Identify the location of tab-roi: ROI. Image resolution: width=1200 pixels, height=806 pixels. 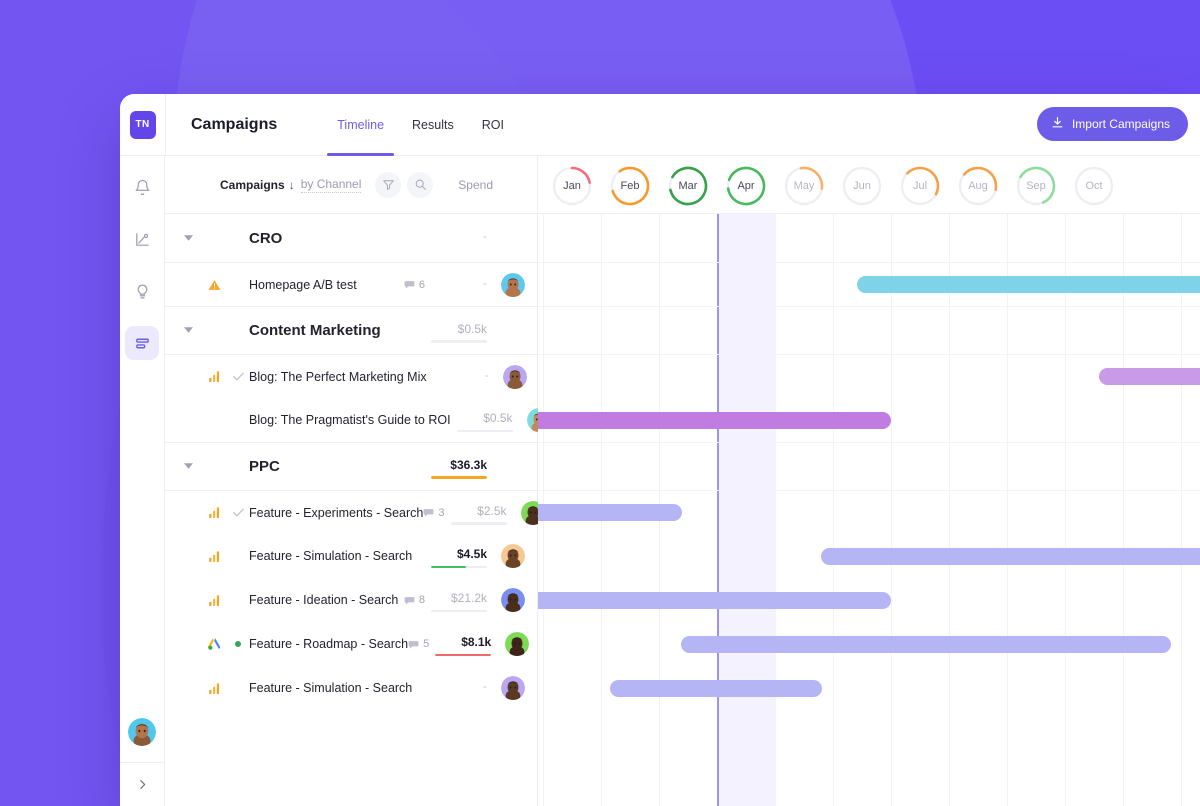
(493, 125).